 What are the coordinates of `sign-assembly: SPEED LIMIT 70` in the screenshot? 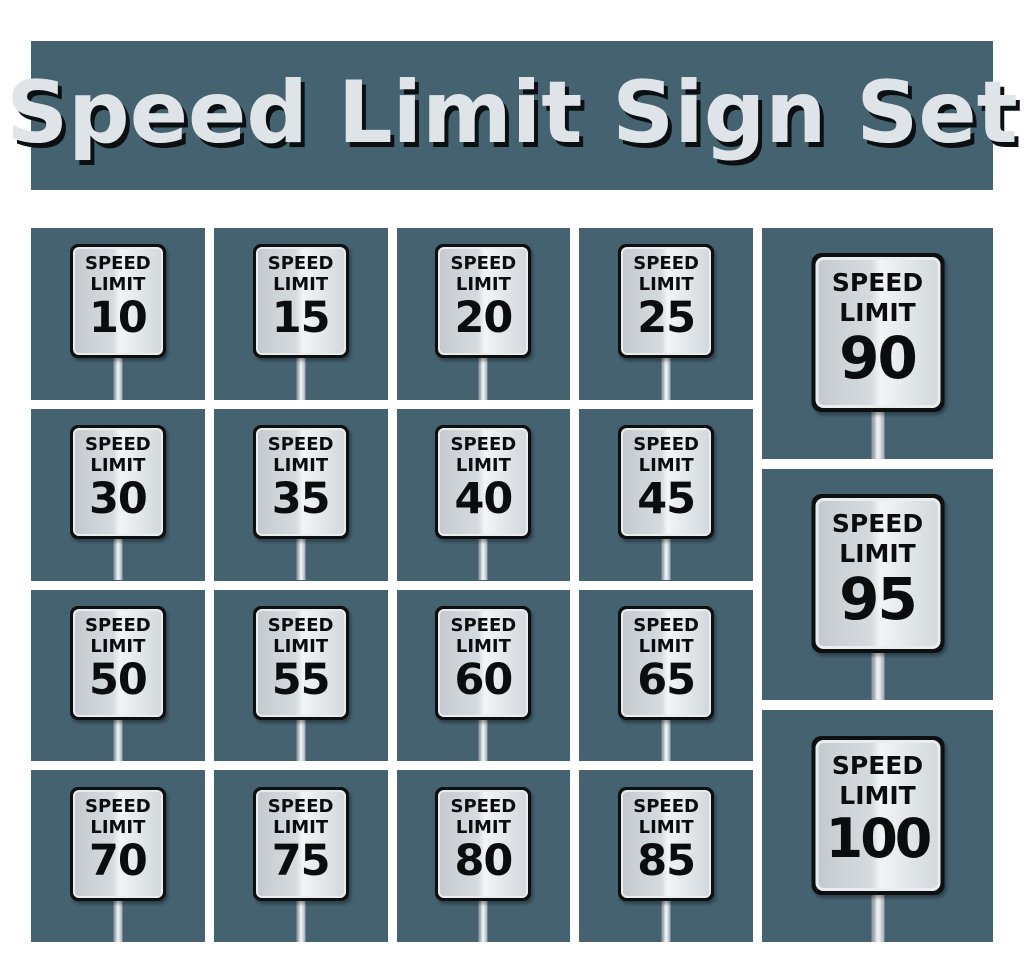 It's located at (117, 843).